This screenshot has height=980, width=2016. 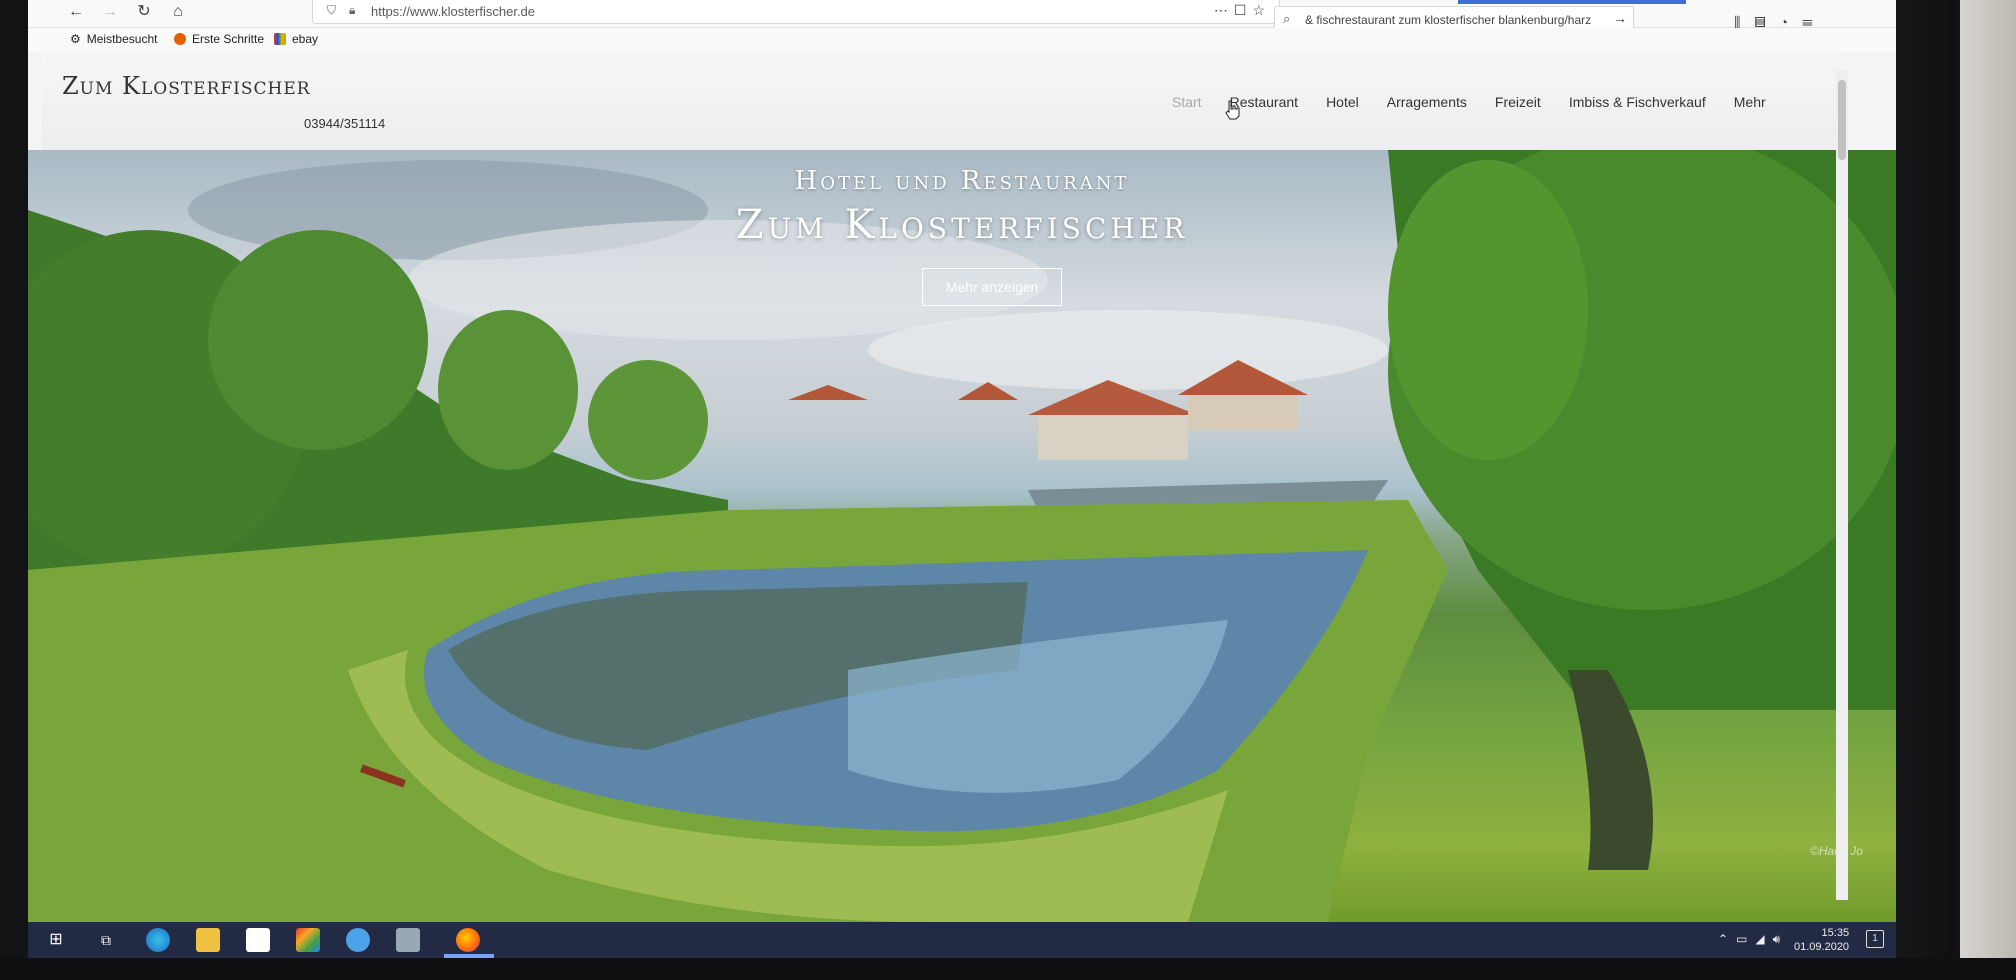 I want to click on photos-app-icon, so click(x=308, y=940).